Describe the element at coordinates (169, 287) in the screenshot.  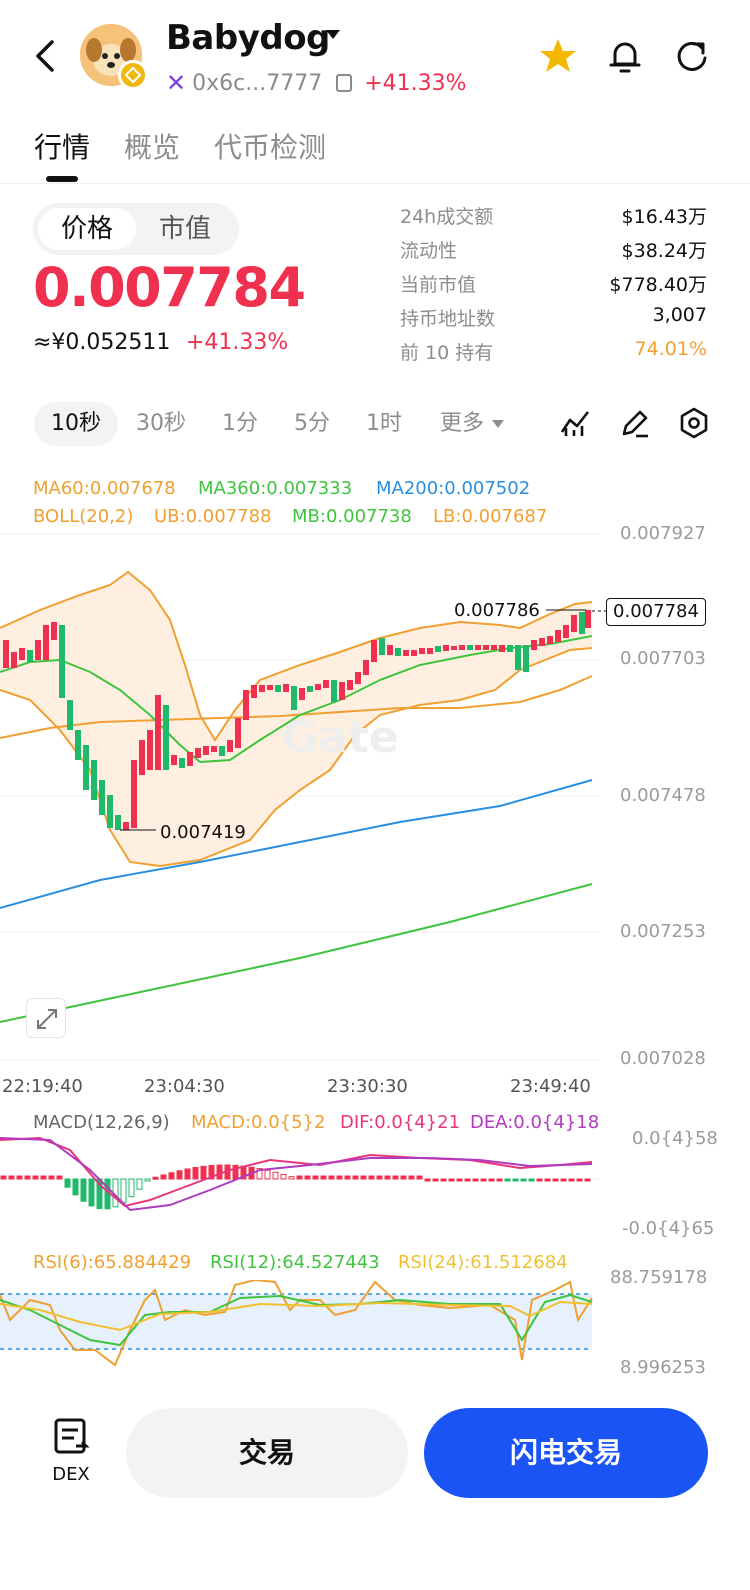
I see `current-price: 0.007784` at that location.